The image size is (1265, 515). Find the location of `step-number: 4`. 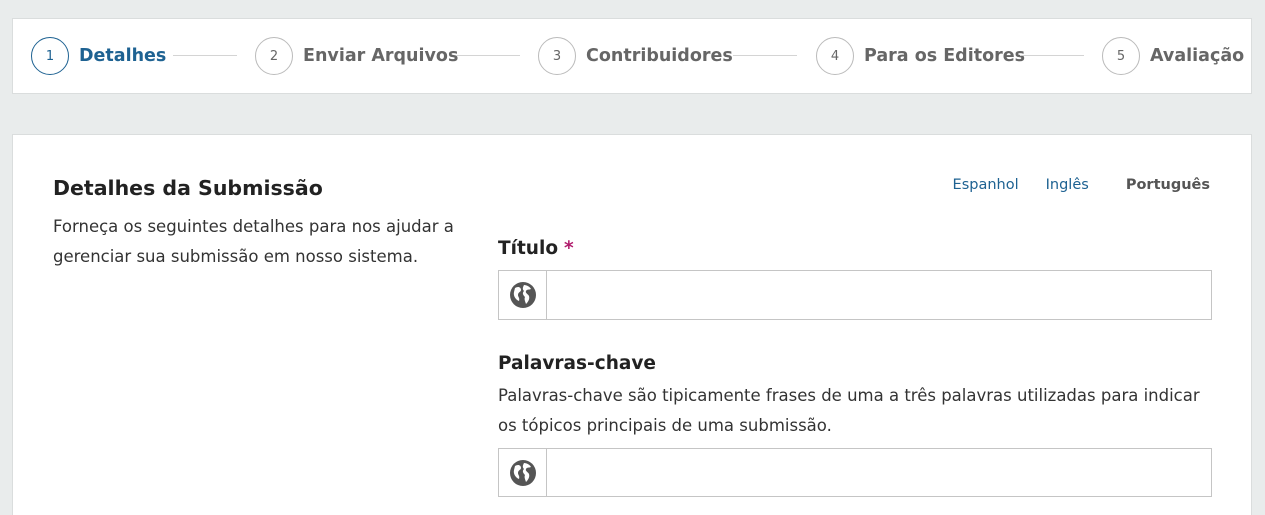

step-number: 4 is located at coordinates (835, 56).